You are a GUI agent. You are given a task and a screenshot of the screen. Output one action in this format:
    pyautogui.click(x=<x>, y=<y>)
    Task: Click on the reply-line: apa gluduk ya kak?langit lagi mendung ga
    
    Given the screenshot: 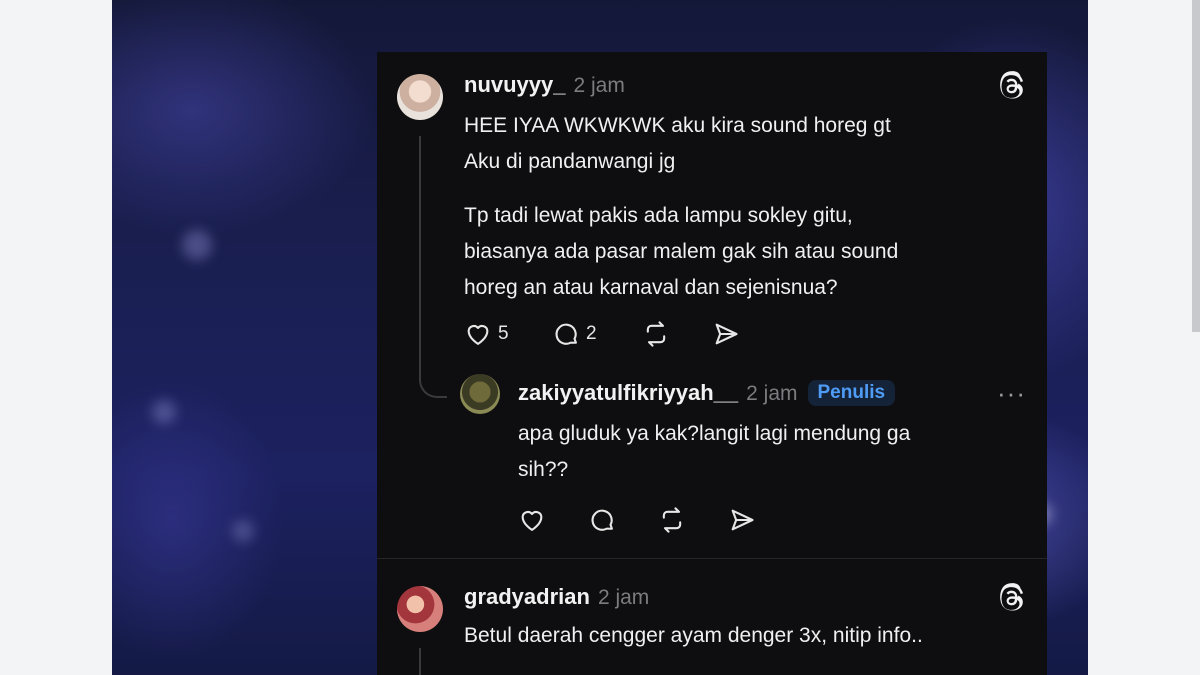 What is the action you would take?
    pyautogui.click(x=714, y=433)
    